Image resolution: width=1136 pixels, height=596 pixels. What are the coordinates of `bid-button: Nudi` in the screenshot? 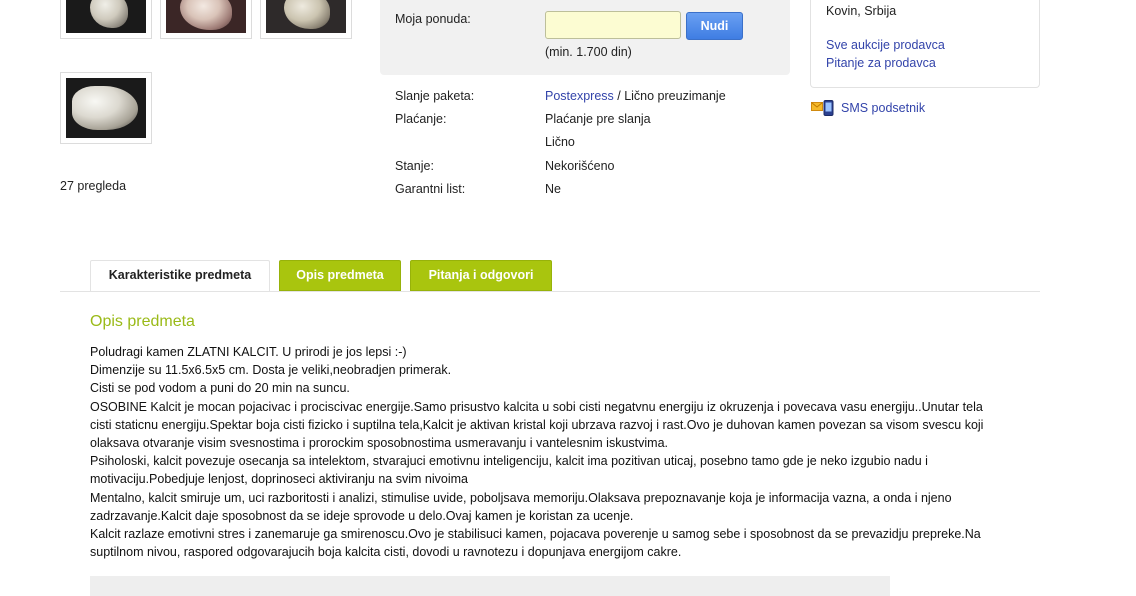 It's located at (714, 26).